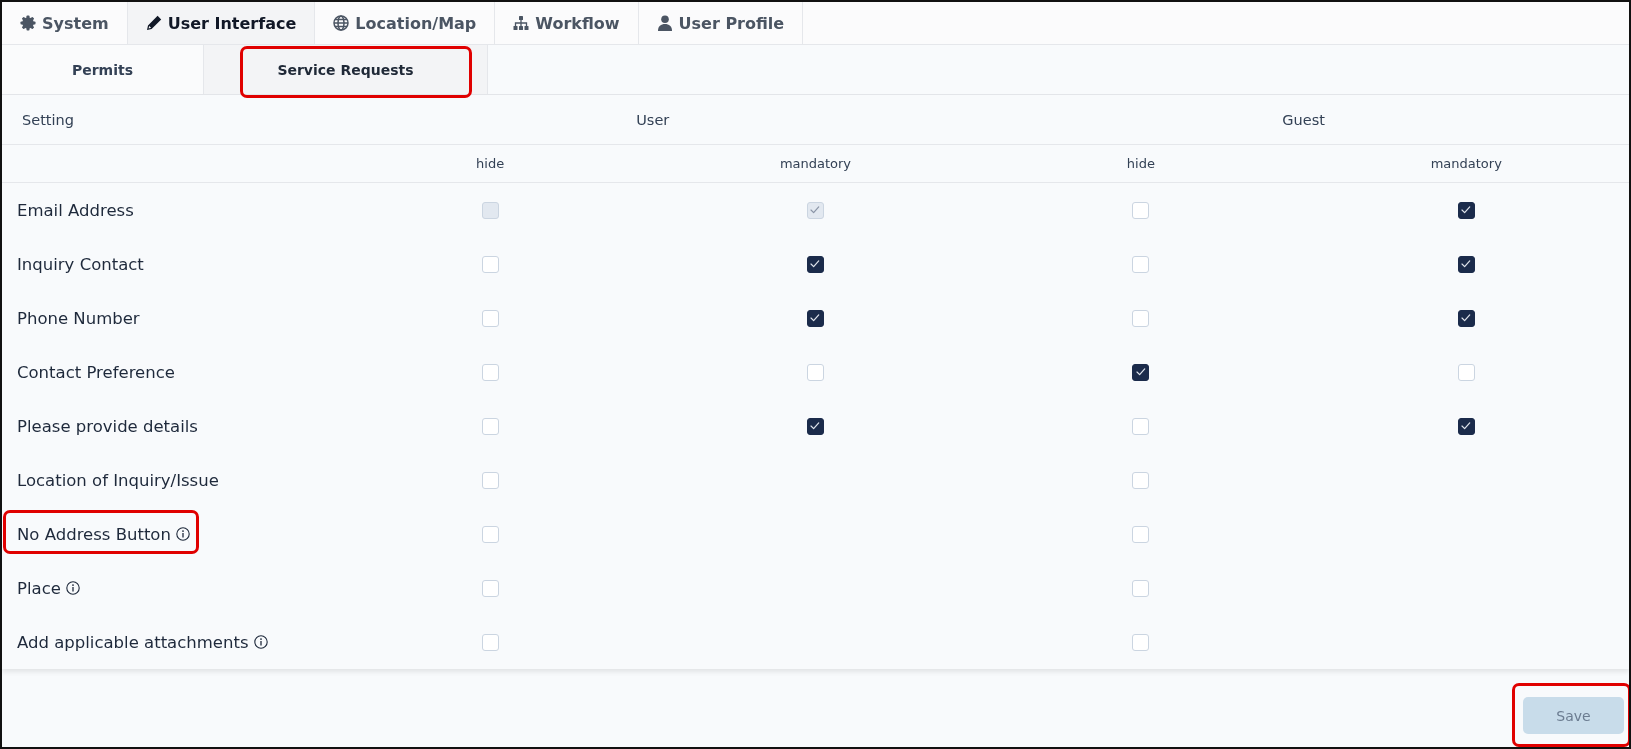 The height and width of the screenshot is (749, 1631). What do you see at coordinates (96, 372) in the screenshot?
I see `setting-label: Contact Preference` at bounding box center [96, 372].